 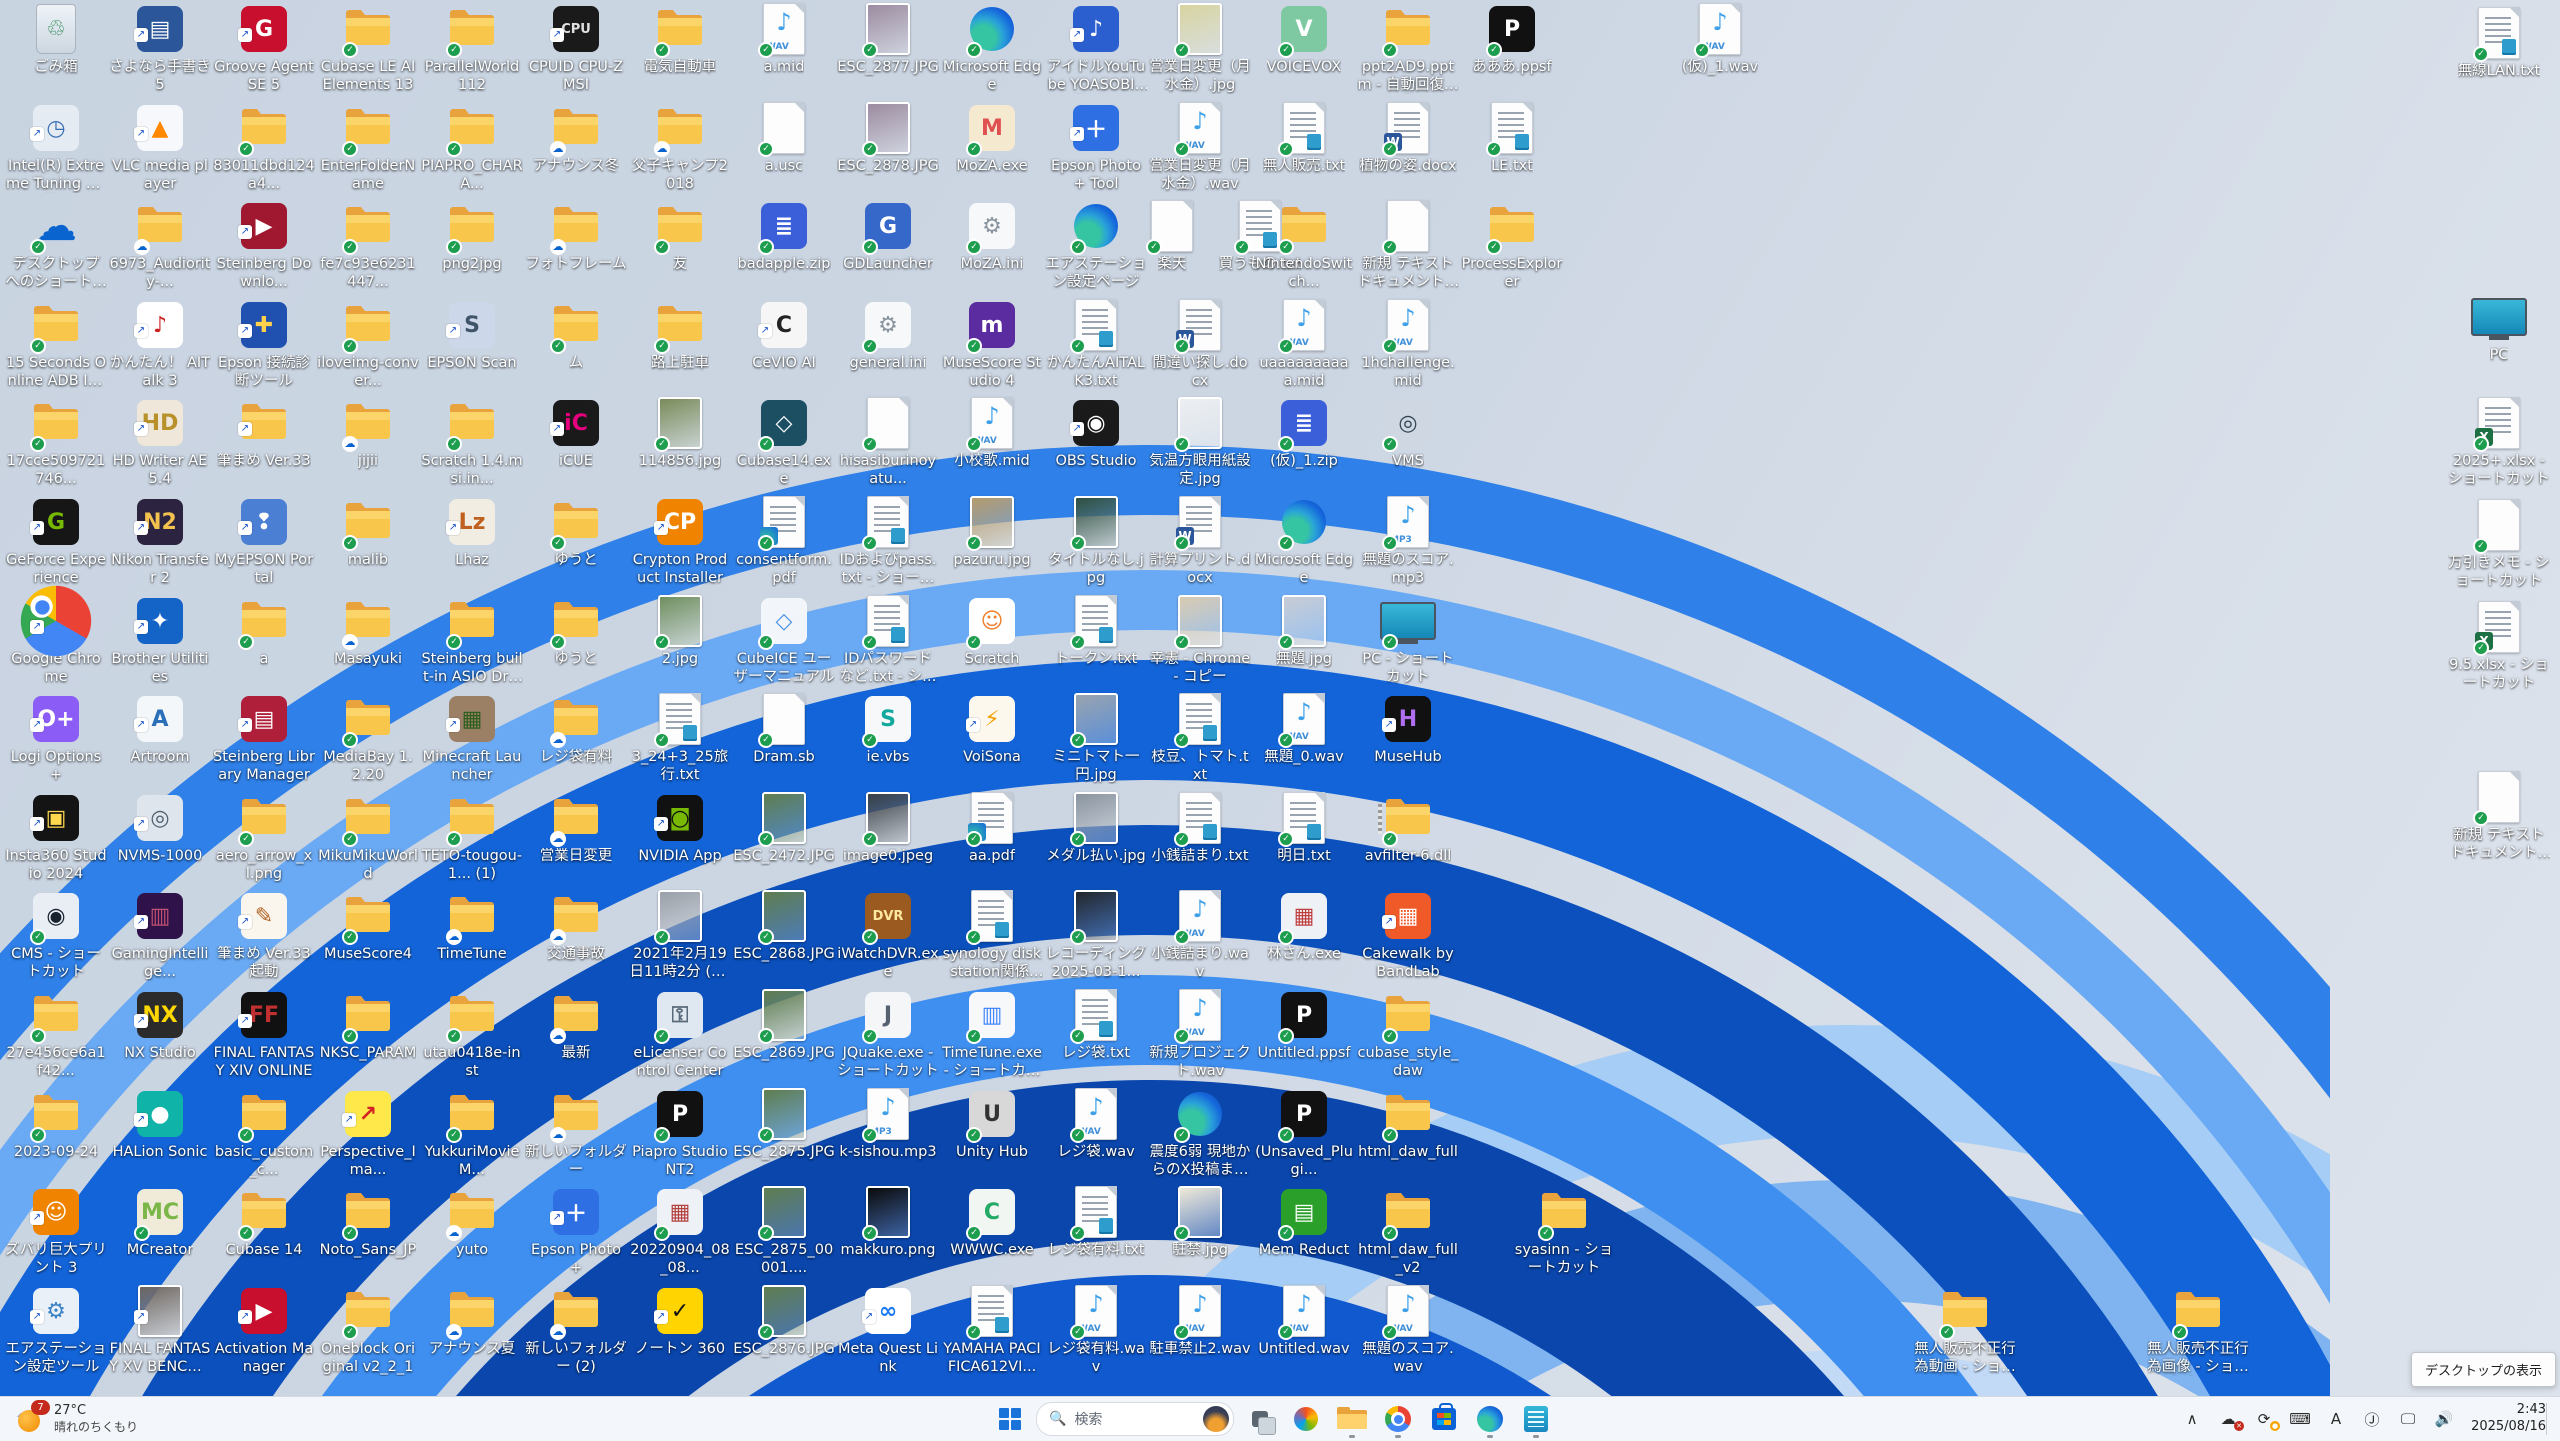 What do you see at coordinates (368, 1330) in the screenshot?
I see `desktop-icon: ✓ Oneblock Original v2_2_1` at bounding box center [368, 1330].